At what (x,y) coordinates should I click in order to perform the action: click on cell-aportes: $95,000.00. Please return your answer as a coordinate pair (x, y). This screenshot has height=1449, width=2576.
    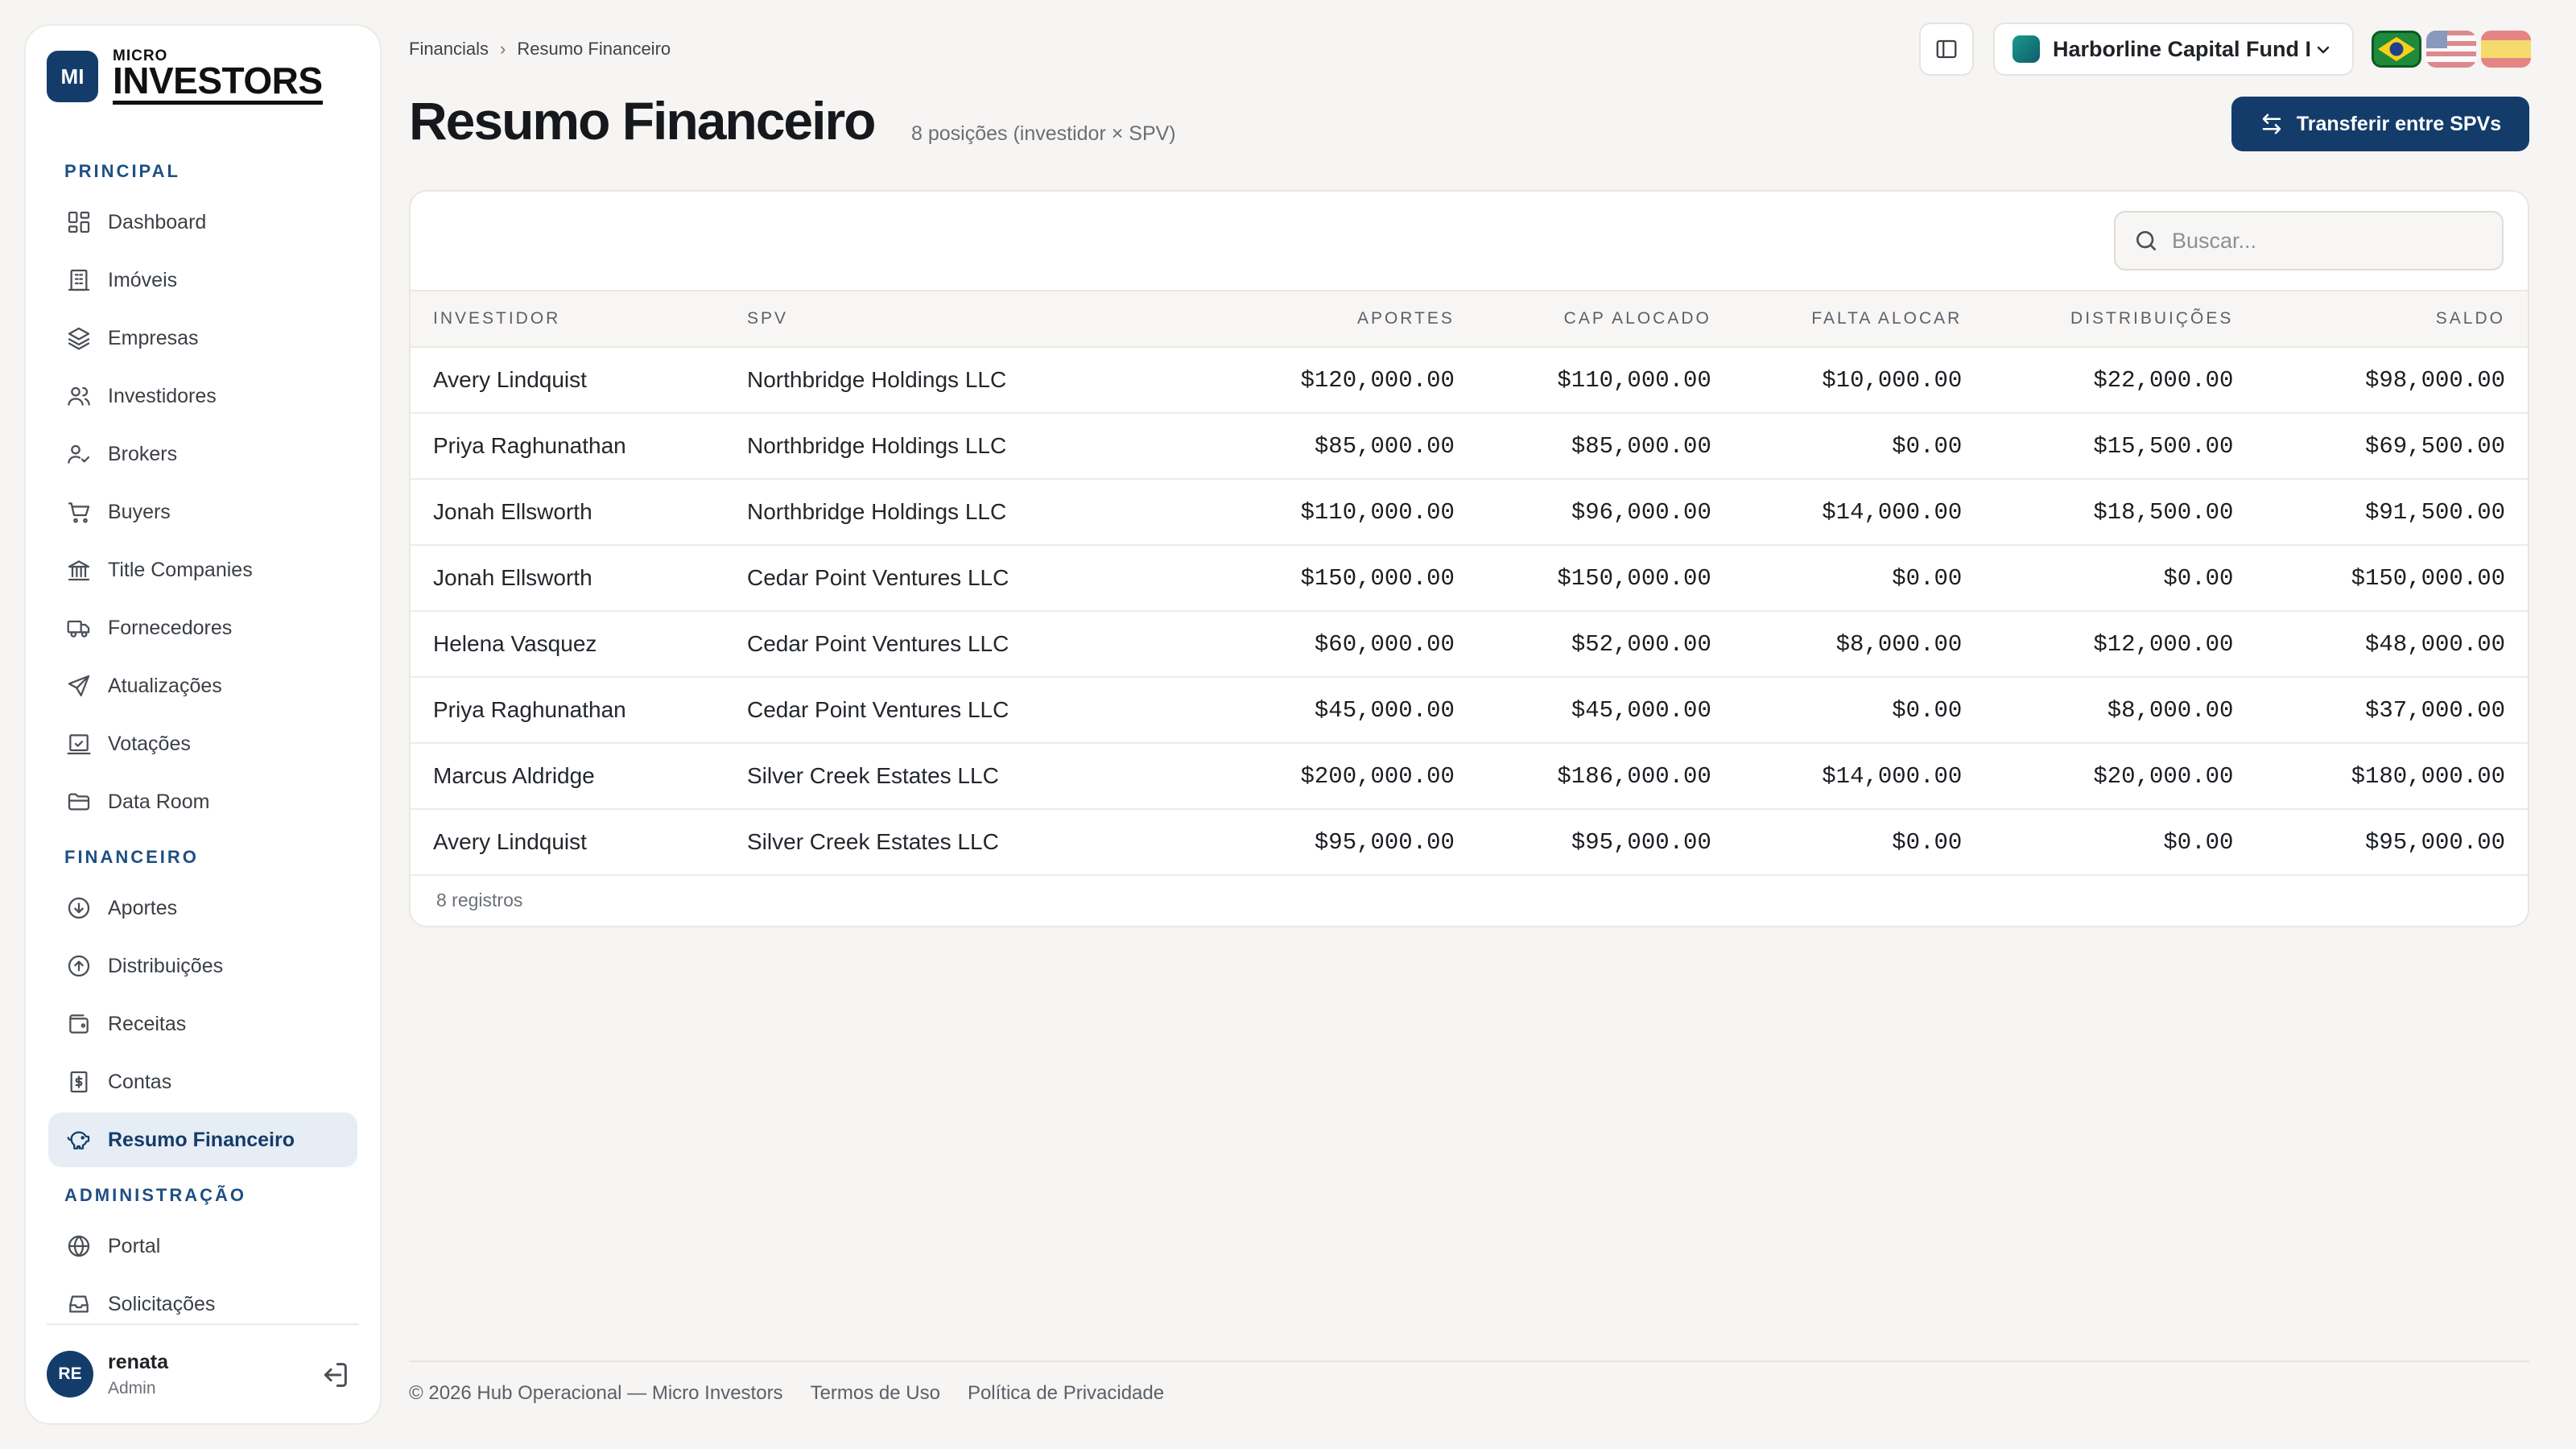
    Looking at the image, I should click on (1326, 843).